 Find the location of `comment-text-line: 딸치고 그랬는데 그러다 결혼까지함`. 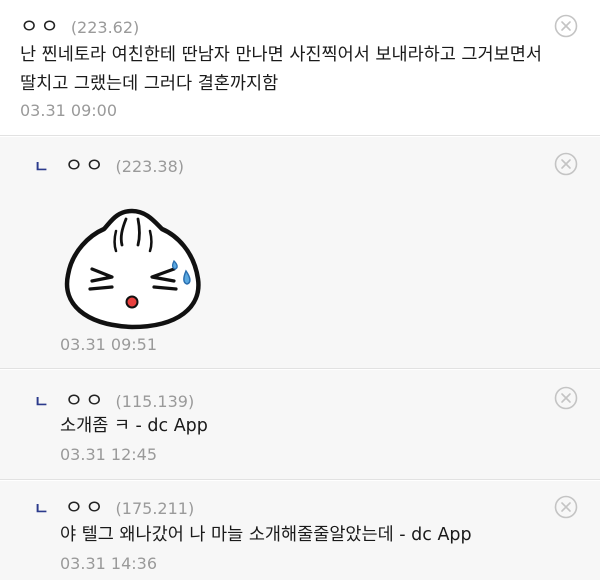

comment-text-line: 딸치고 그랬는데 그러다 결혼까지함 is located at coordinates (149, 84).